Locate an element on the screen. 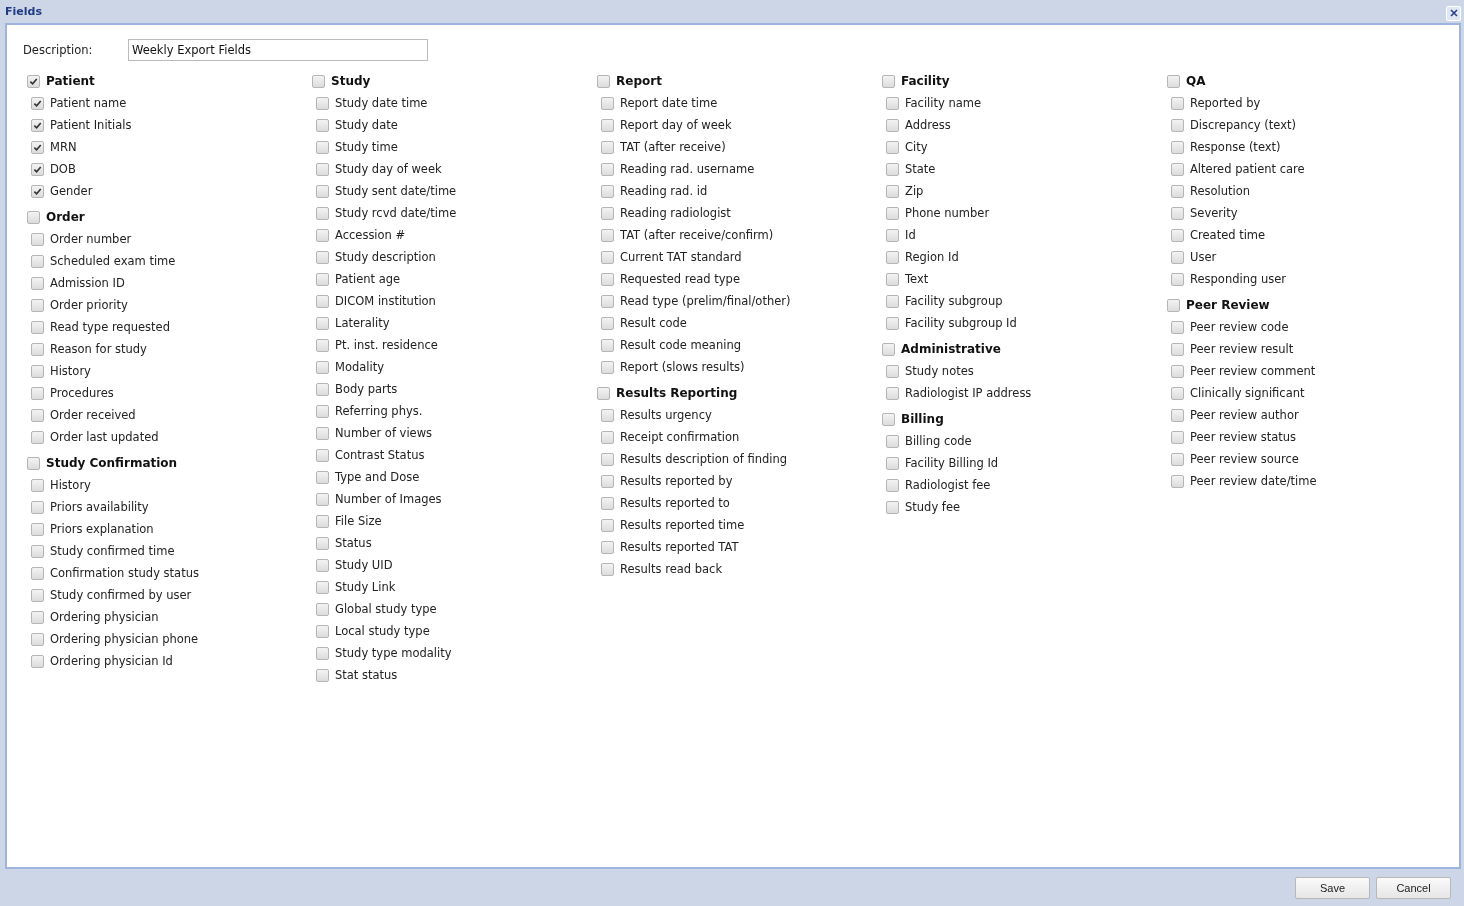 The width and height of the screenshot is (1464, 906). save-button: Save is located at coordinates (1332, 887).